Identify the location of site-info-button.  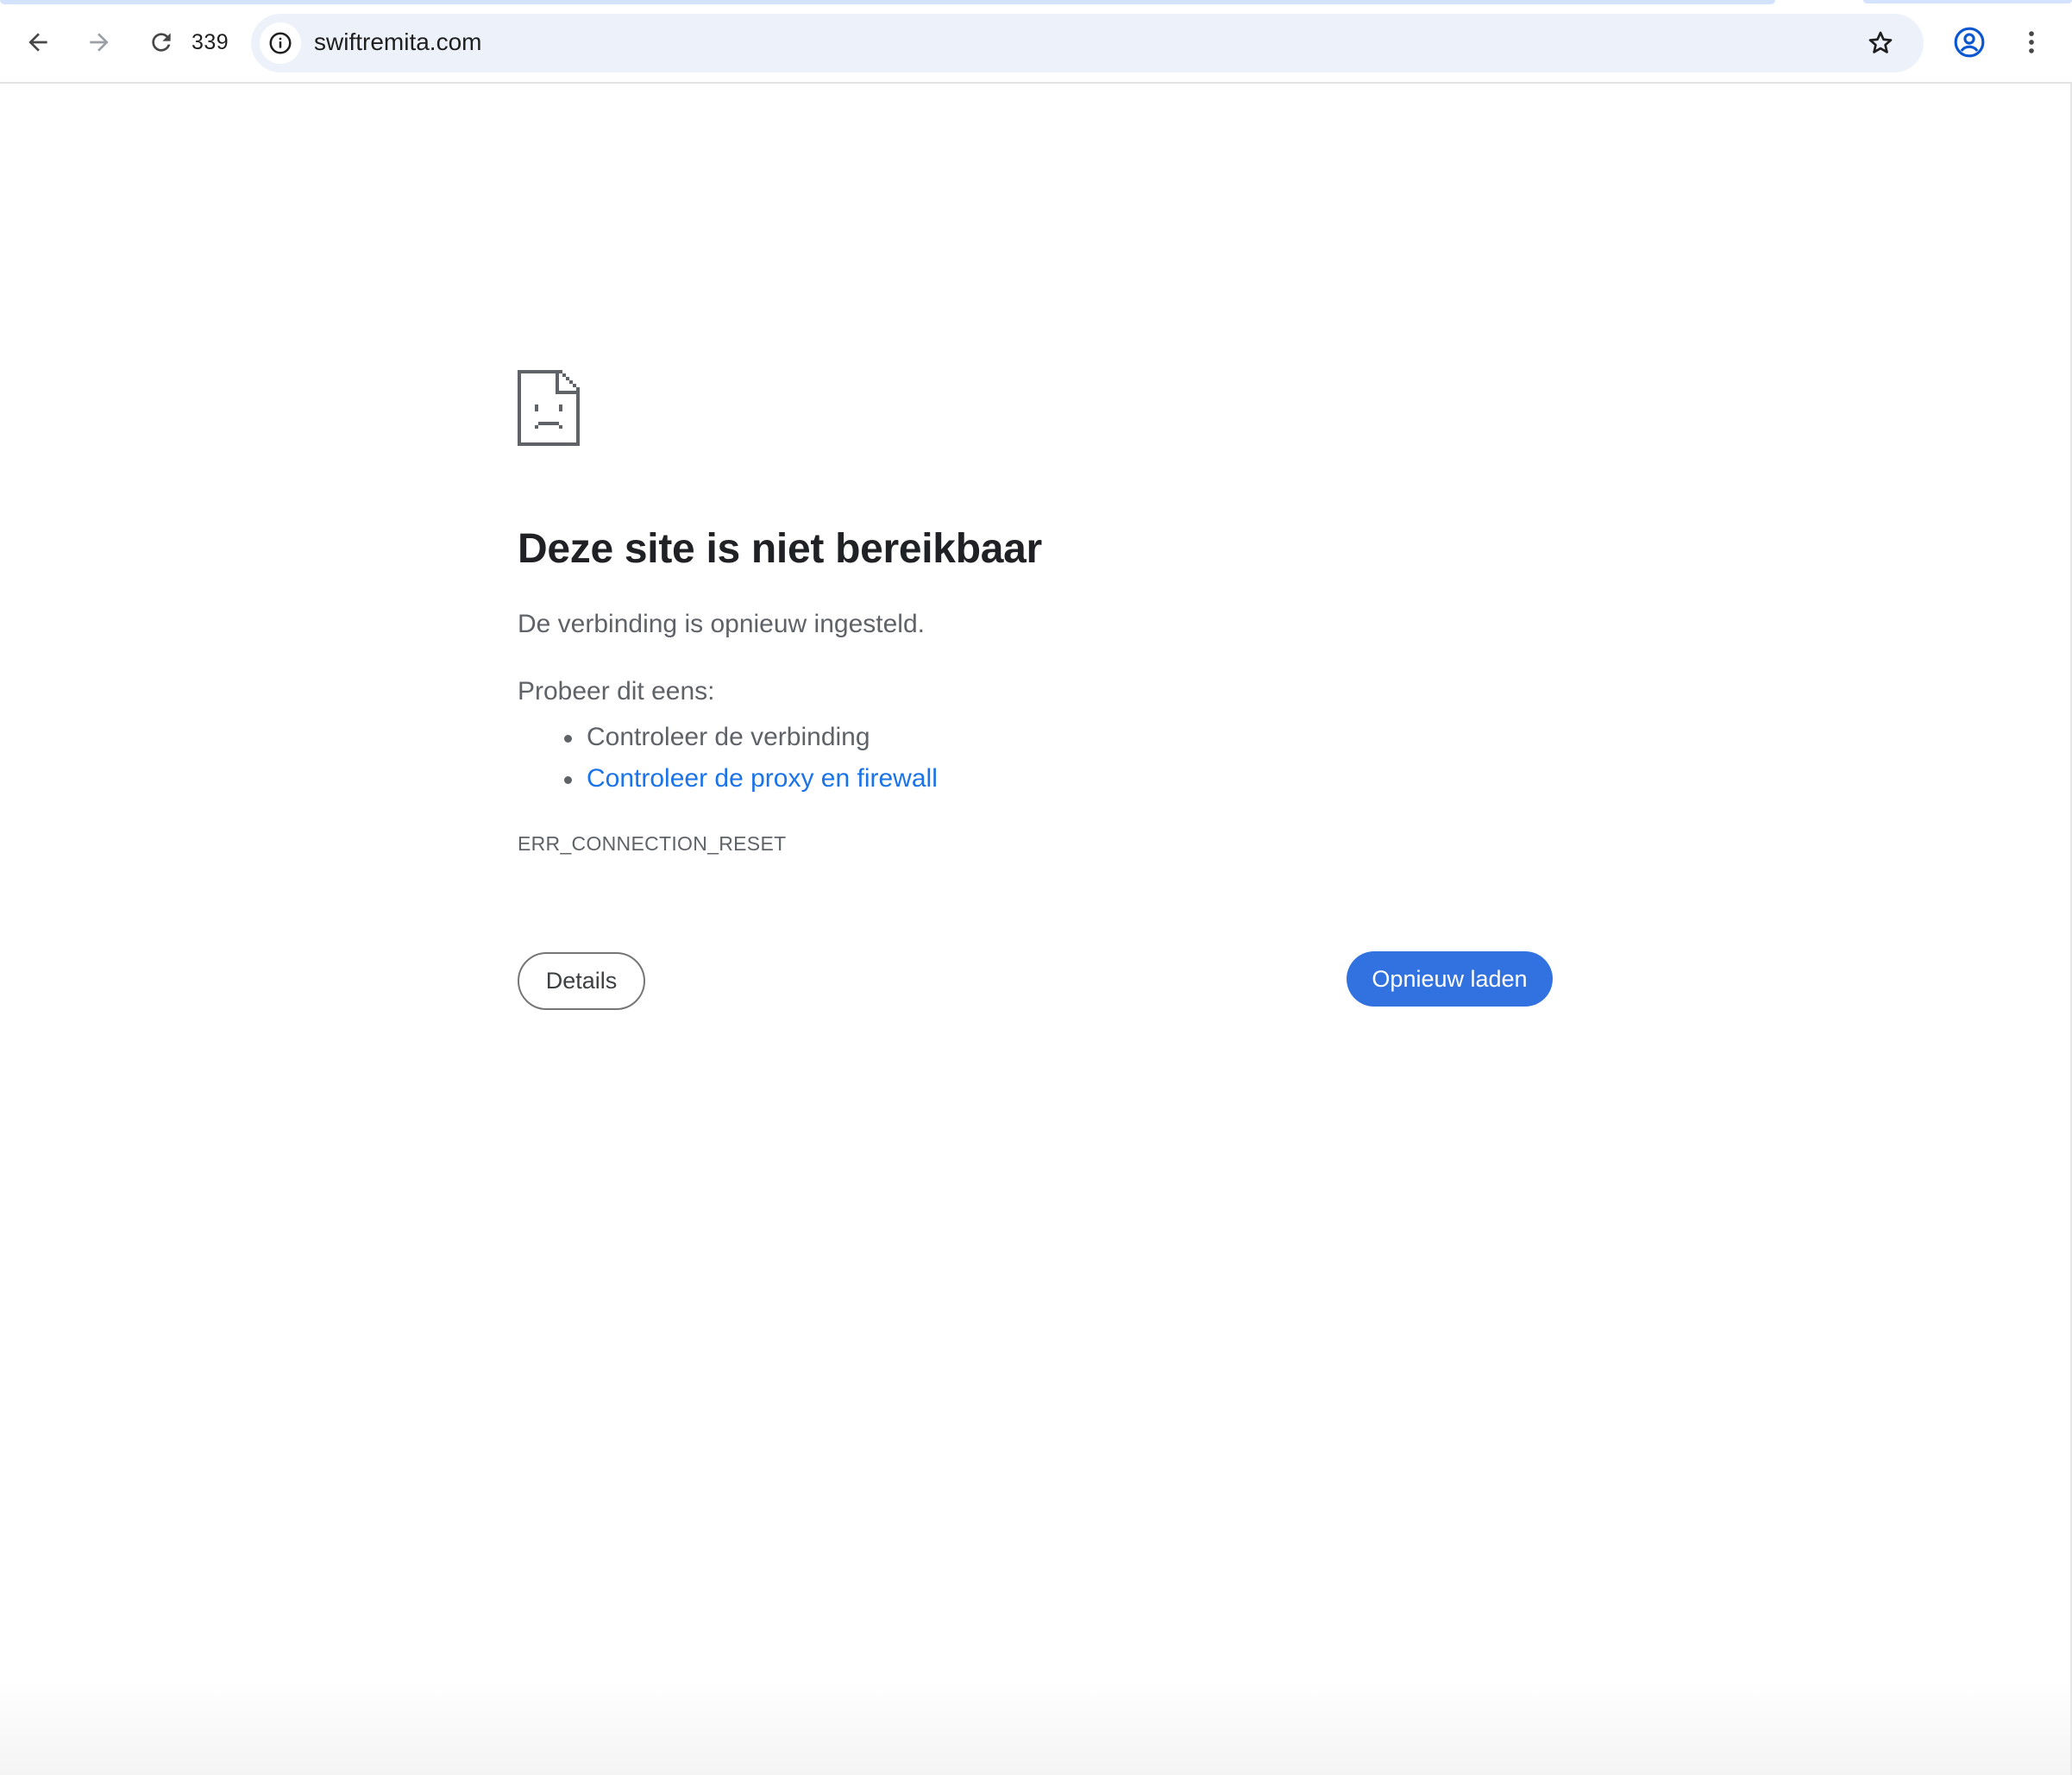
(280, 43).